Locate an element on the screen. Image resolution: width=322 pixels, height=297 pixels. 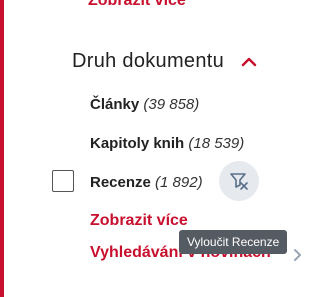
tooltip-exclude-reviews: Vyloučit Recenze is located at coordinates (233, 242).